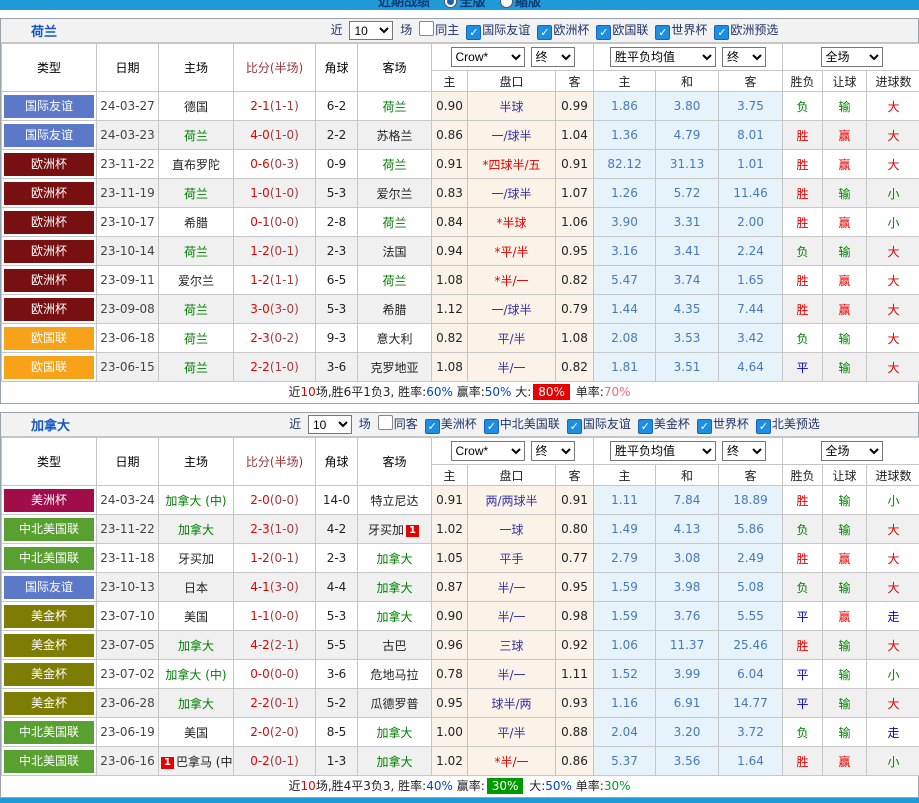  I want to click on cell-corner: 3-6, so click(337, 367).